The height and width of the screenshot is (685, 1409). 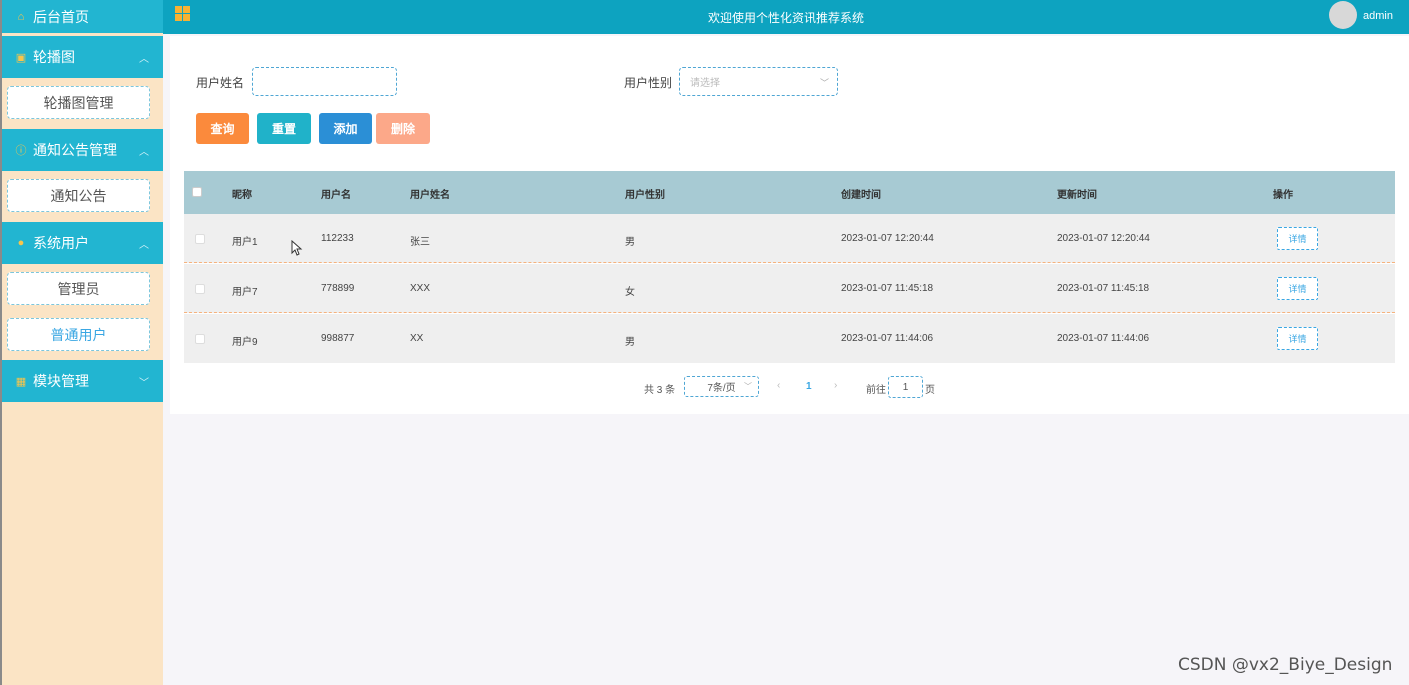 I want to click on select-all-checkbox, so click(x=197, y=192).